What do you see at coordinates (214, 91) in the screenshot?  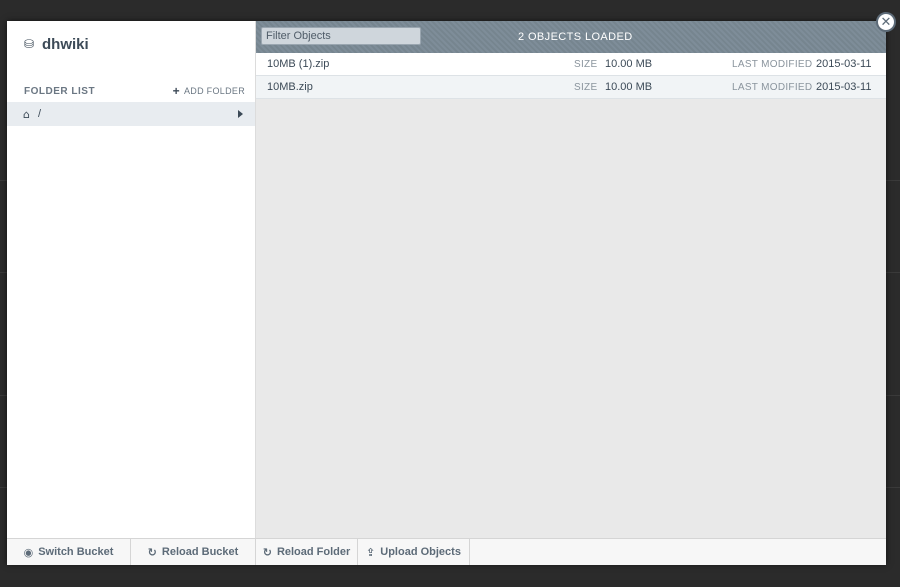 I see `add-folder-label: ADD FOLDER` at bounding box center [214, 91].